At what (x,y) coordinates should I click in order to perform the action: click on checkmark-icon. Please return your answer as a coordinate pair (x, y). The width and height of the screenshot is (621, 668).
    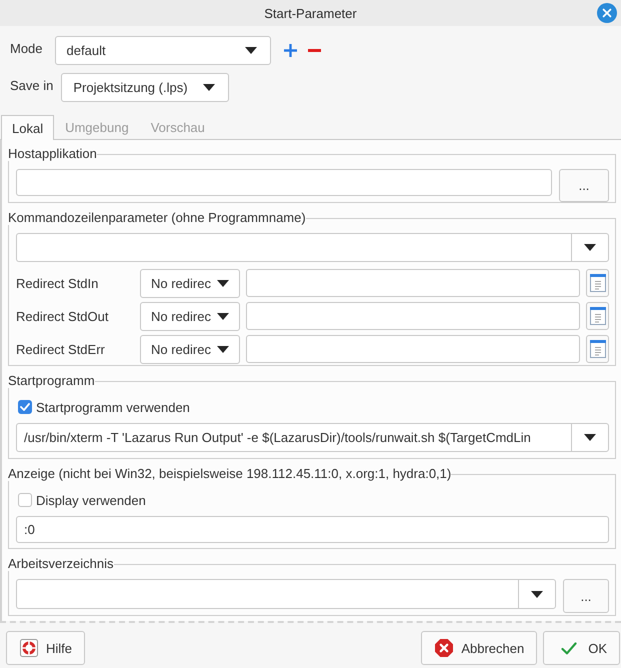
    Looking at the image, I should click on (569, 648).